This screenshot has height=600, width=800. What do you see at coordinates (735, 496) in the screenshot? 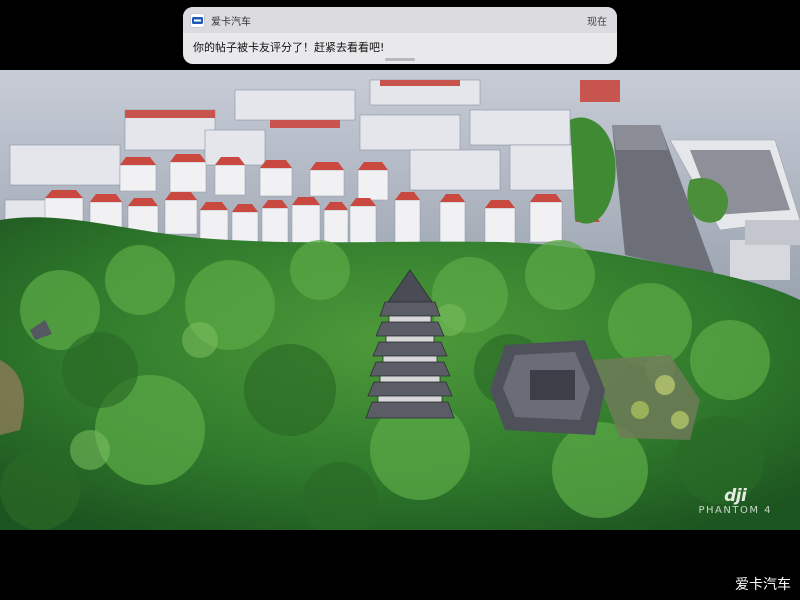
I see `dji-logo: dji` at bounding box center [735, 496].